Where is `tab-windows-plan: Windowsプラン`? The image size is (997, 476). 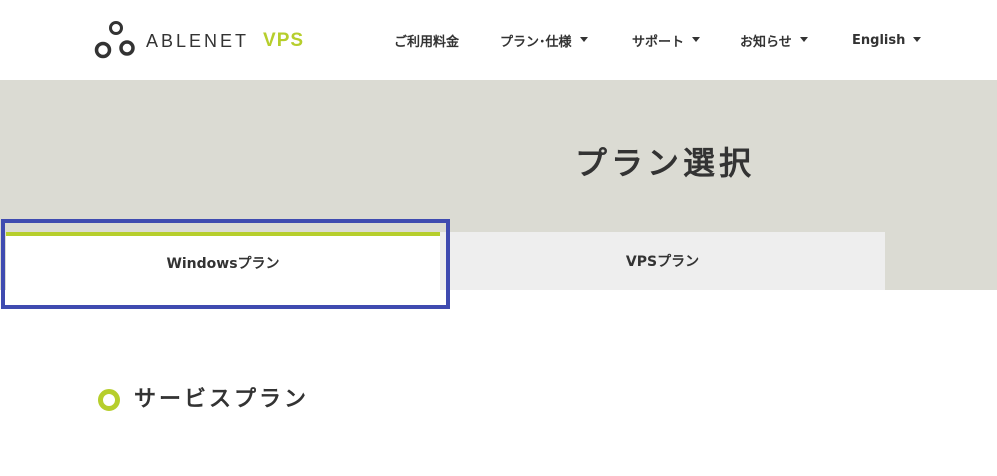
tab-windows-plan: Windowsプラン is located at coordinates (223, 261).